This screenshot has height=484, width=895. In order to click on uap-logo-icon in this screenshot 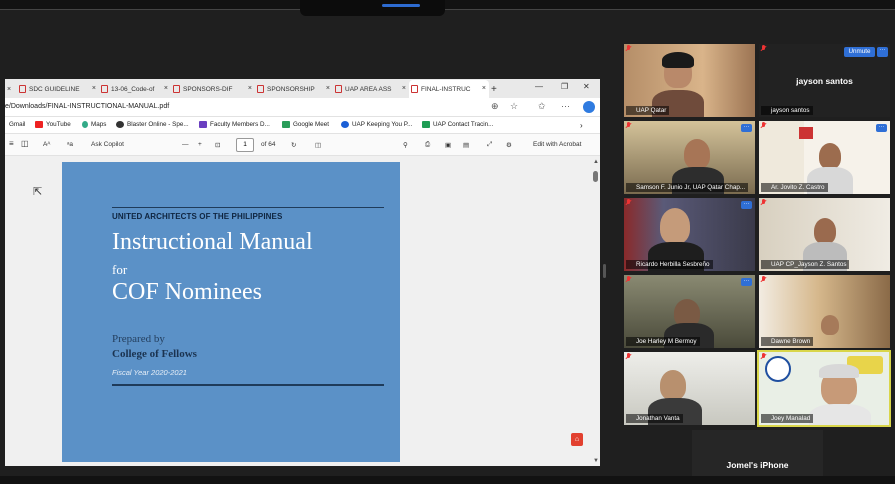, I will do `click(778, 369)`.